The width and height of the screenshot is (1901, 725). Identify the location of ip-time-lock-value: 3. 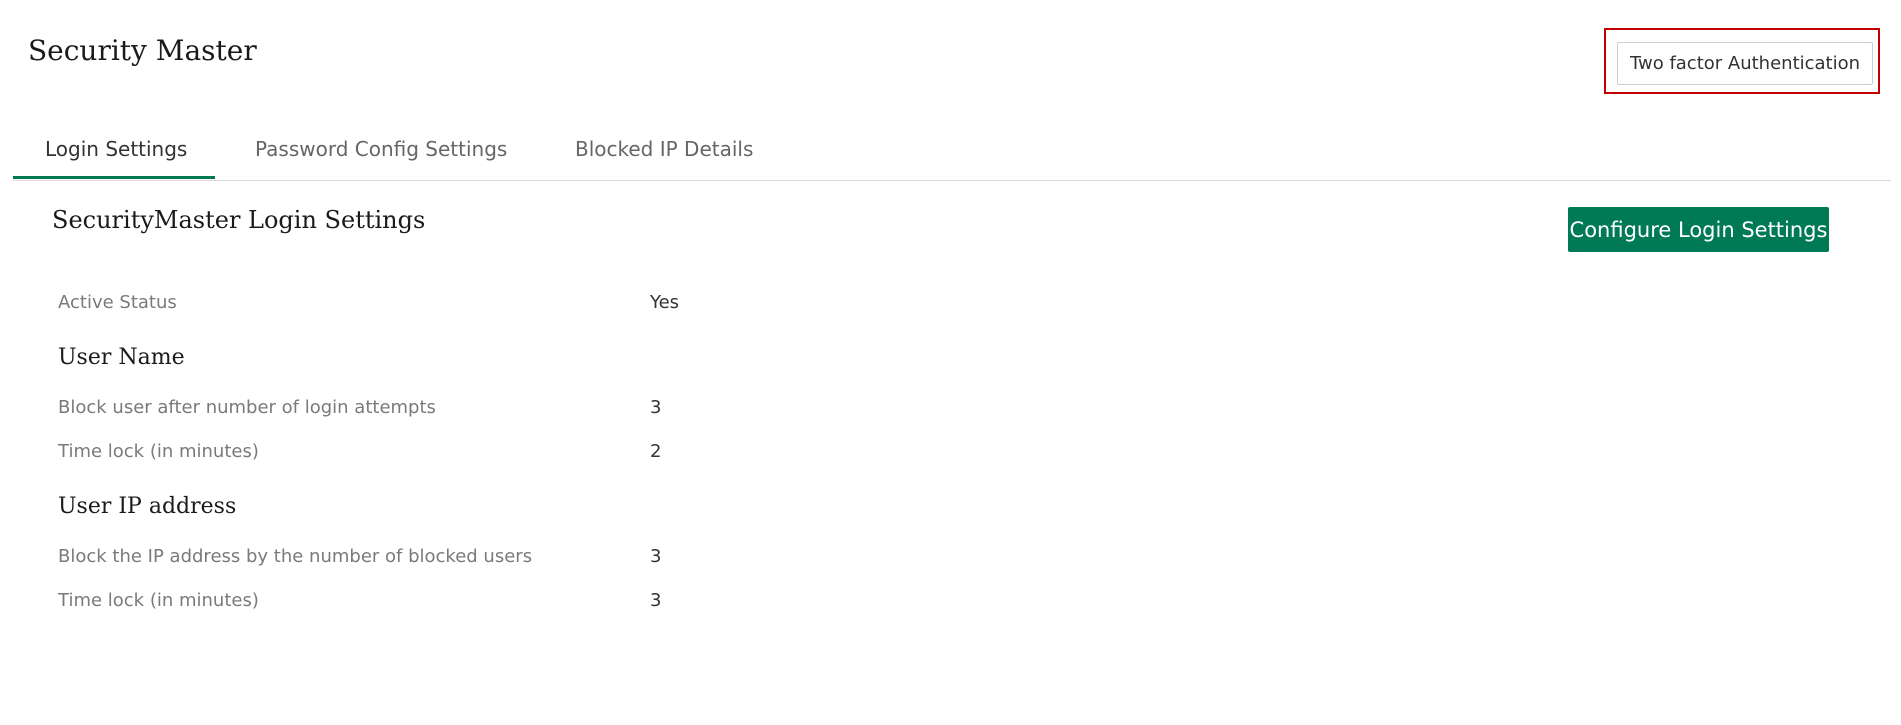
(656, 600).